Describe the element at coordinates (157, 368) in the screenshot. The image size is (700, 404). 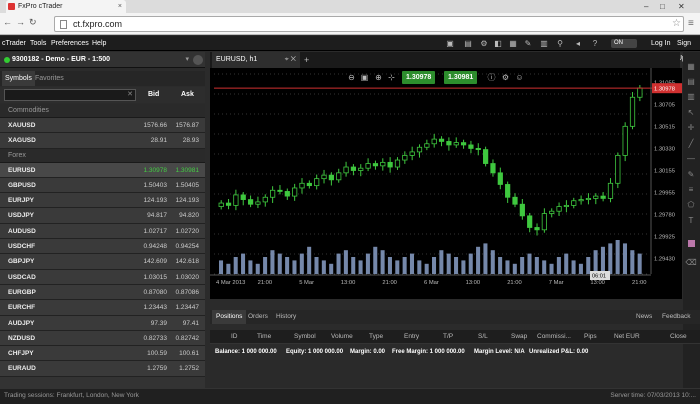
I see `bid-price: 1.2759` at that location.